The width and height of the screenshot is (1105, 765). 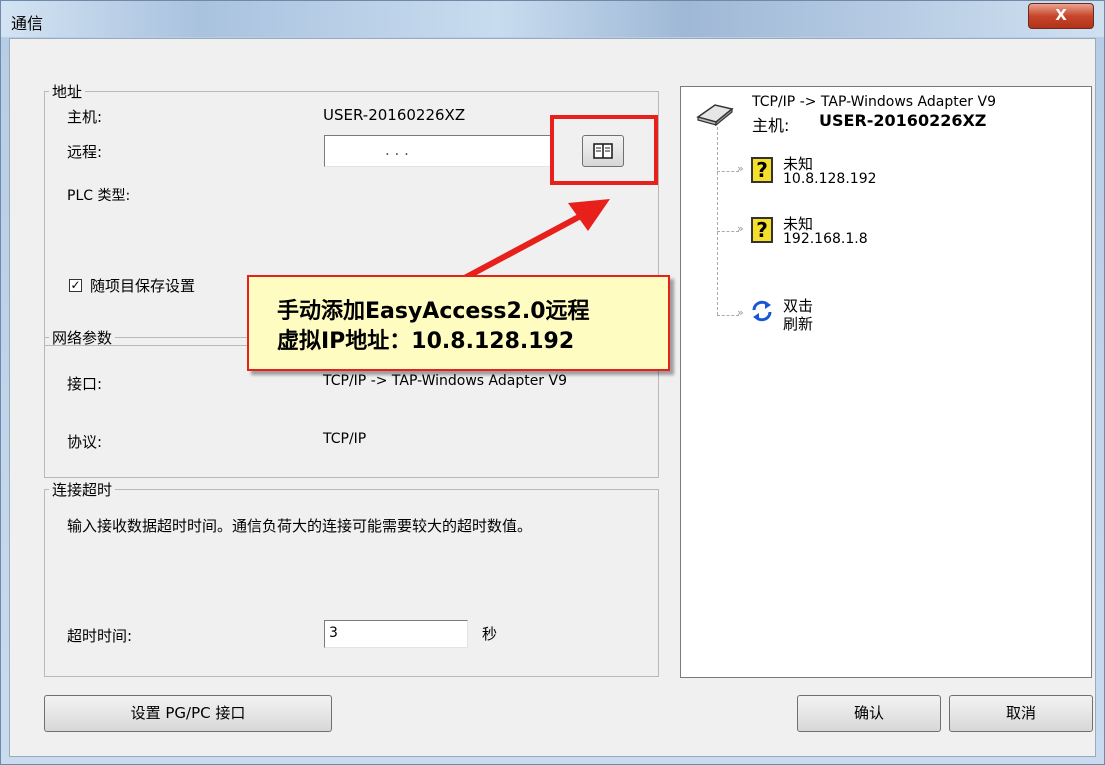 I want to click on set-pgpc-interface-button: 设置 PG/PC 接口, so click(x=188, y=713).